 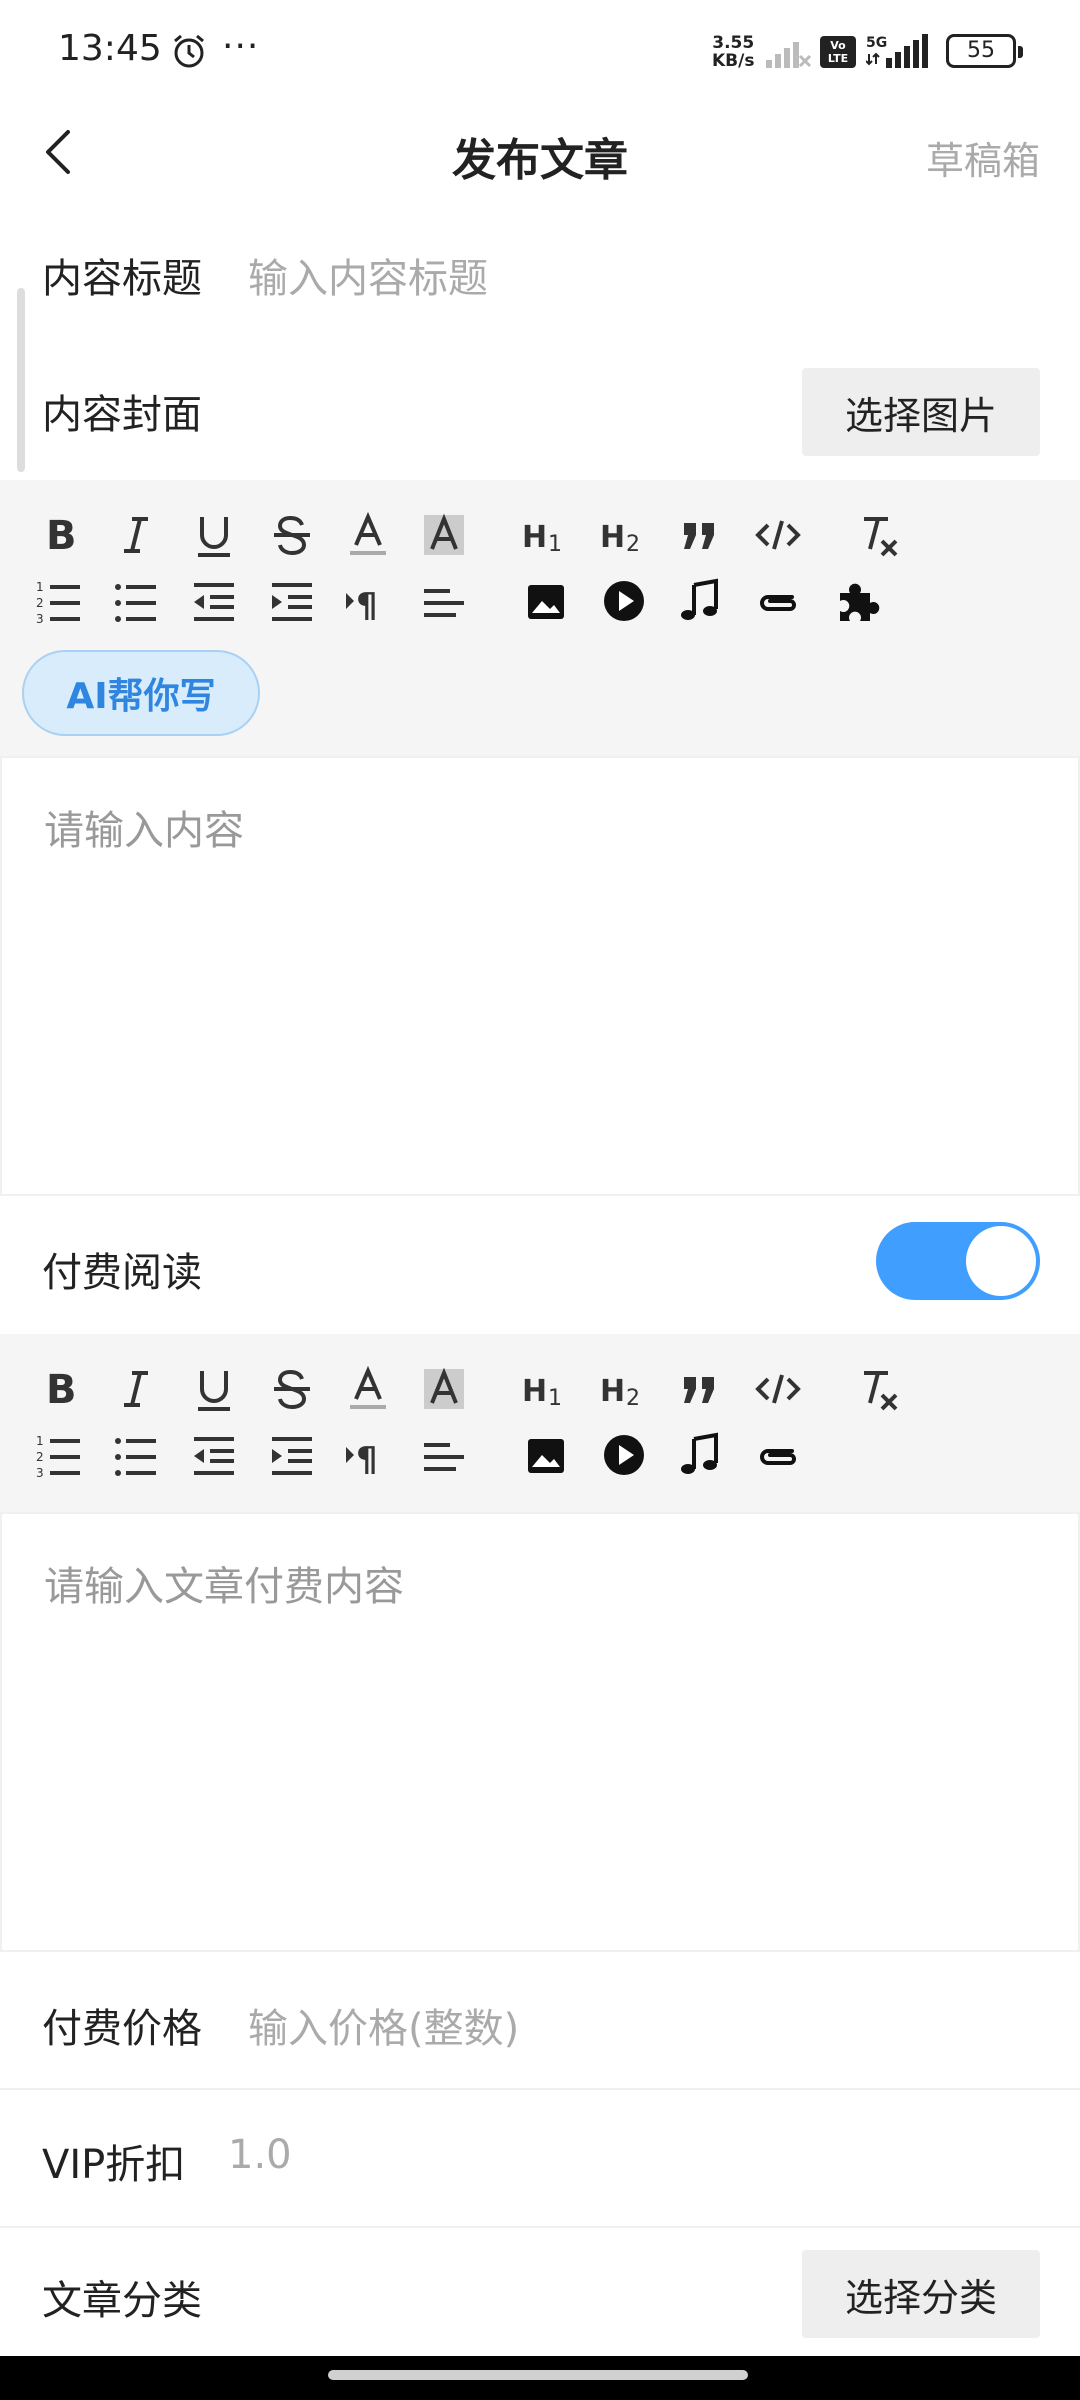 What do you see at coordinates (540, 272) in the screenshot?
I see `title-row: 内容标题 输入内容标题` at bounding box center [540, 272].